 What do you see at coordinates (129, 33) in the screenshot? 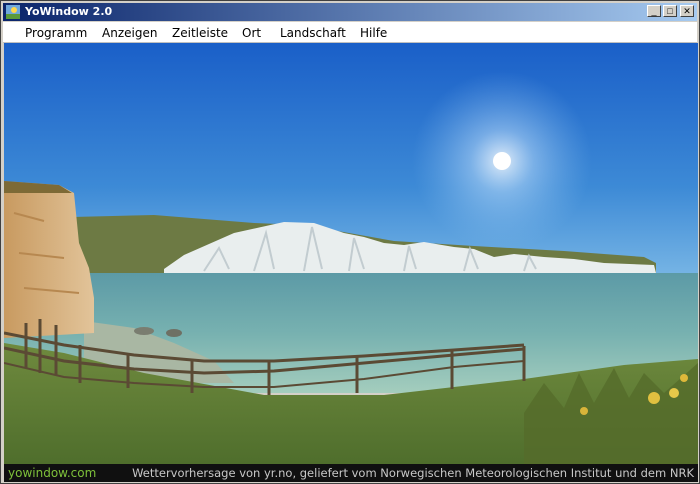
I see `menu-anzeigen: Anzeigen` at bounding box center [129, 33].